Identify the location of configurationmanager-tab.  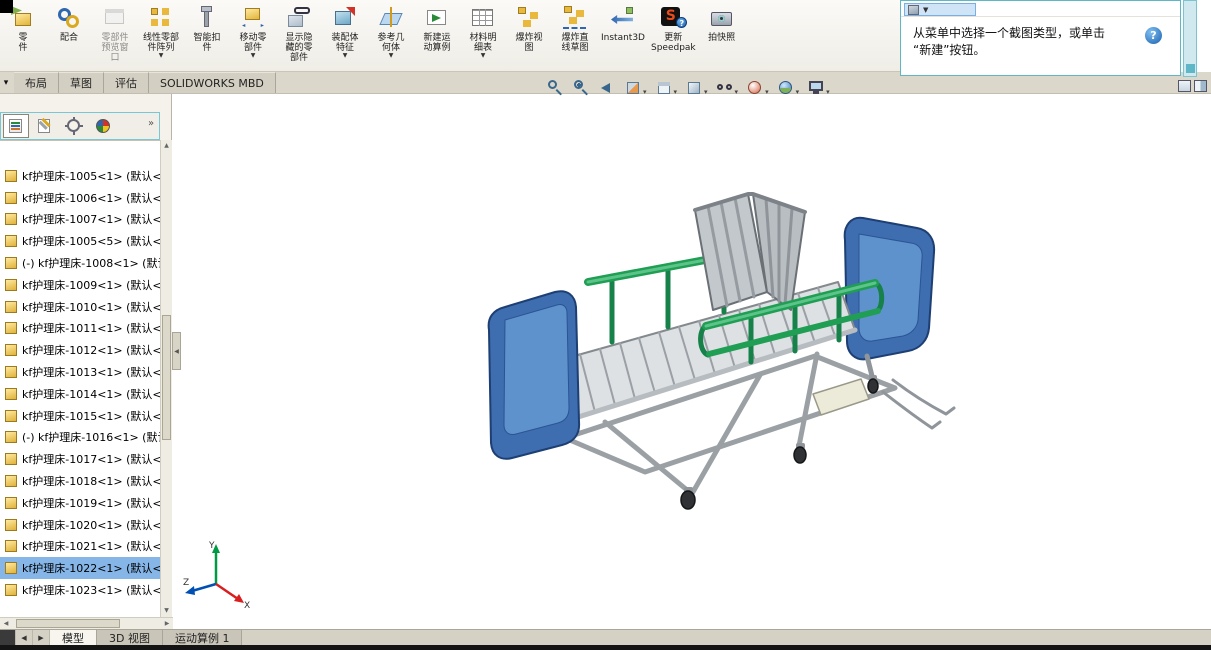
(74, 126).